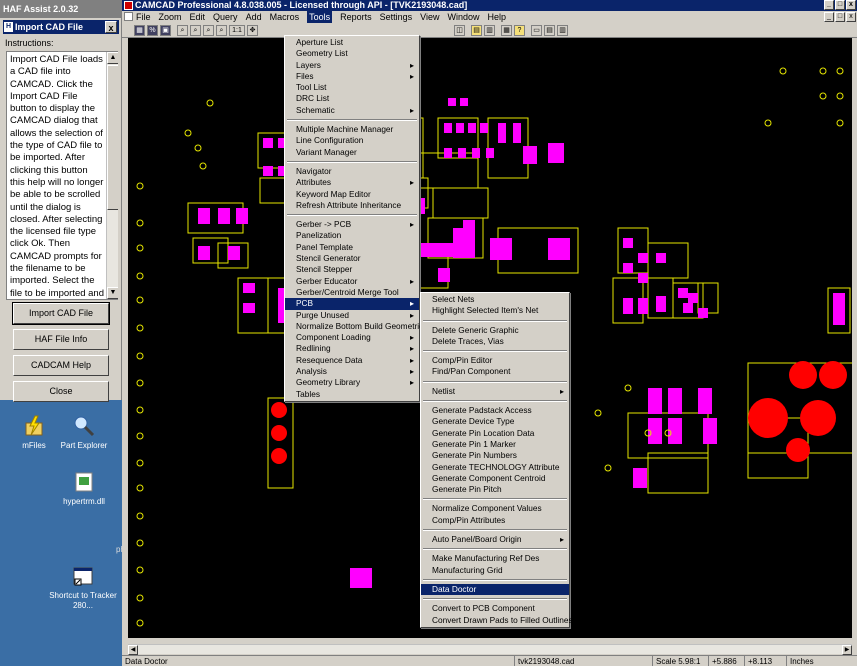 The image size is (857, 666). What do you see at coordinates (152, 30) in the screenshot?
I see `toolbar-percent-icon: %` at bounding box center [152, 30].